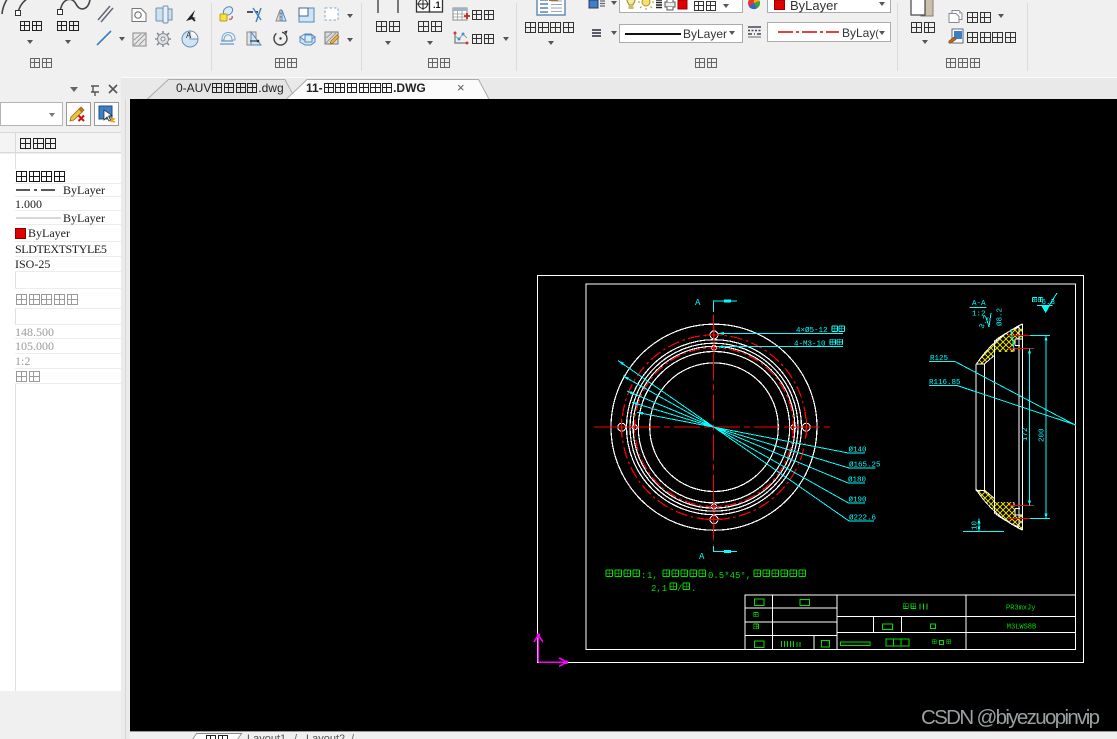 The image size is (1117, 739). Describe the element at coordinates (659, 589) in the screenshot. I see `svg-text: 2,1` at that location.